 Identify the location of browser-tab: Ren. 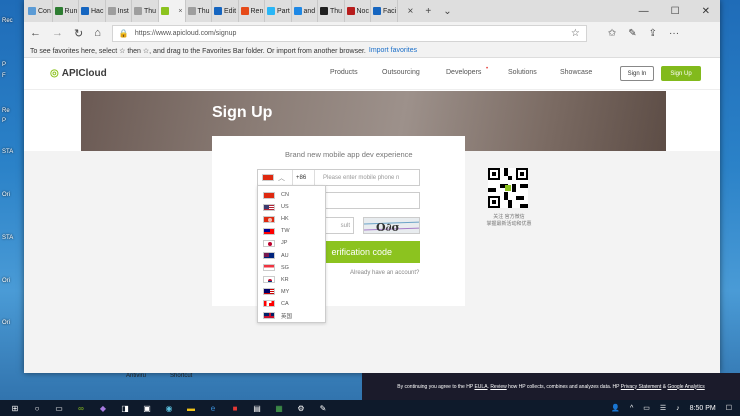
(252, 11).